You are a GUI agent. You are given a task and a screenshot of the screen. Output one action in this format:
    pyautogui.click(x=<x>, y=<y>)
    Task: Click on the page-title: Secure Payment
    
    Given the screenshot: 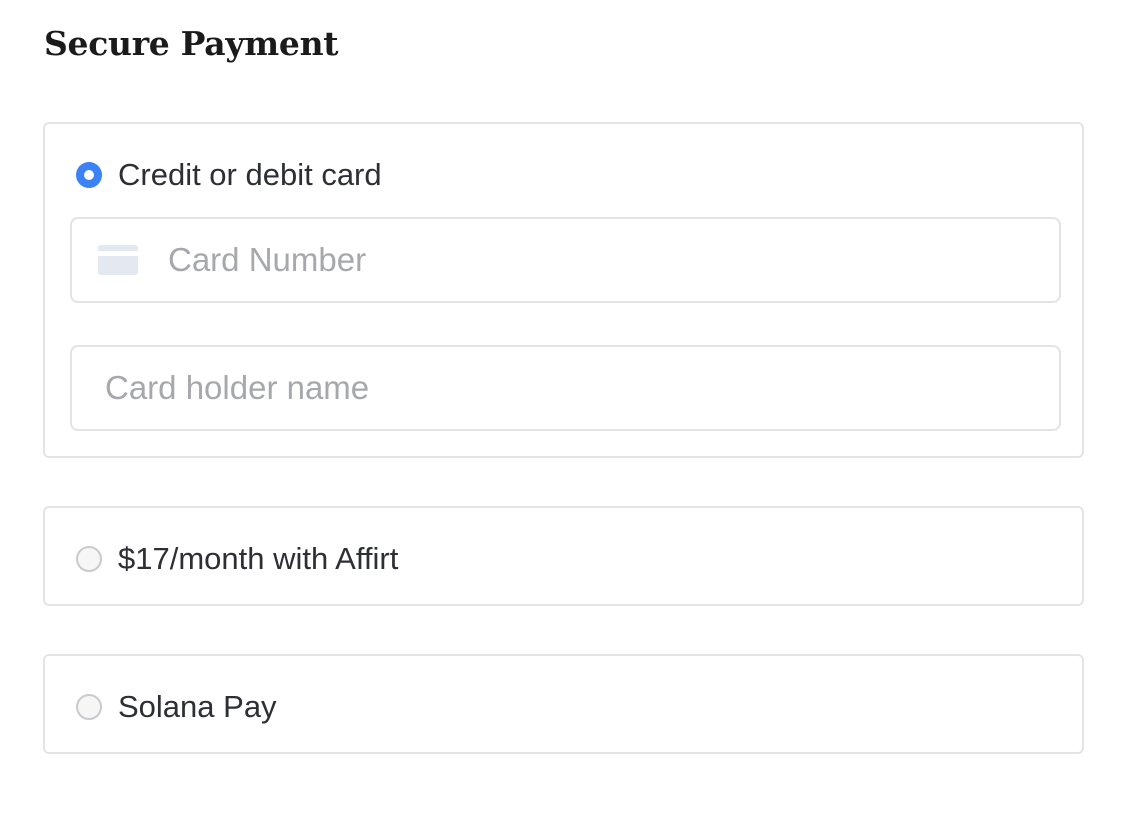 What is the action you would take?
    pyautogui.click(x=191, y=43)
    